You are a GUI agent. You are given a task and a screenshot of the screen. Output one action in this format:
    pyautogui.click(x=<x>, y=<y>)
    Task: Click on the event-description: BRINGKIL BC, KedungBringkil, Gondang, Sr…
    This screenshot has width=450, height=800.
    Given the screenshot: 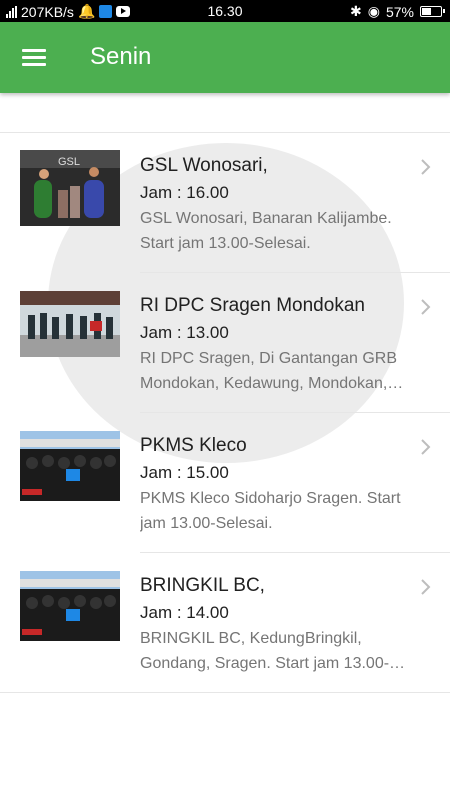 What is the action you would take?
    pyautogui.click(x=285, y=651)
    